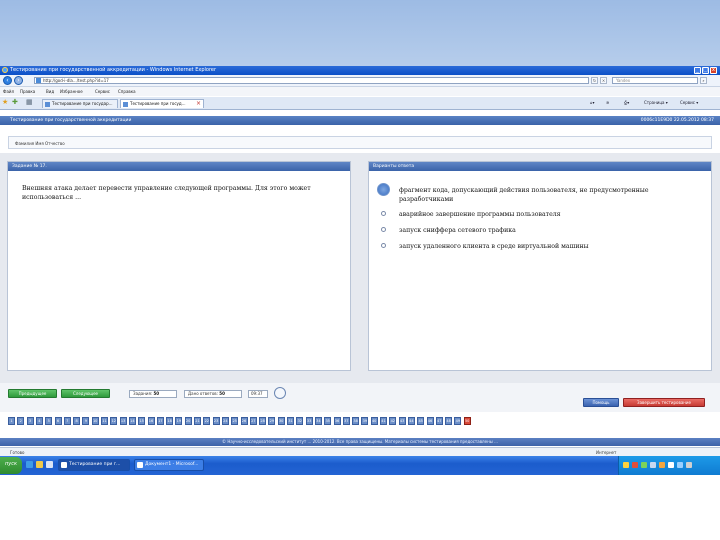 Image resolution: width=720 pixels, height=540 pixels. What do you see at coordinates (11, 465) in the screenshot?
I see `start-button: пуск` at bounding box center [11, 465].